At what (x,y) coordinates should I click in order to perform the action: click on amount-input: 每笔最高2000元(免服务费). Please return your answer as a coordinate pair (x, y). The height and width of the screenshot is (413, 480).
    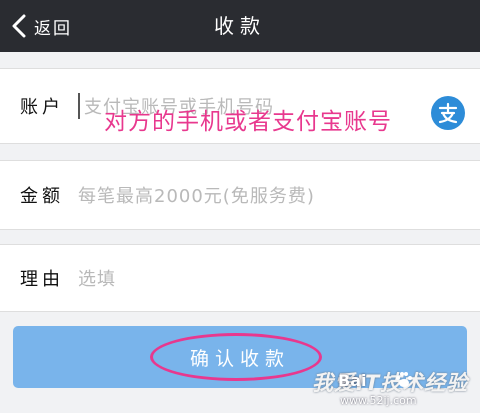
    Looking at the image, I should click on (249, 195).